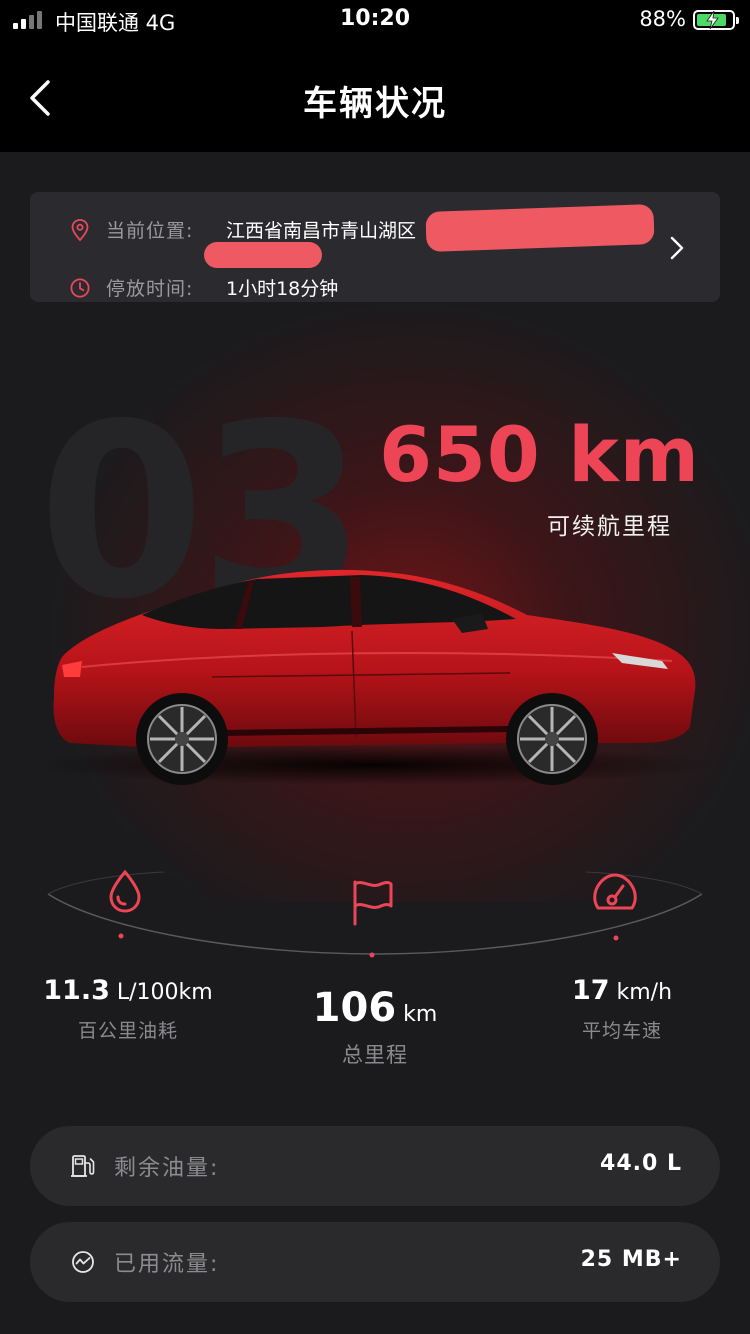 Image resolution: width=750 pixels, height=1334 pixels. What do you see at coordinates (369, 677) in the screenshot?
I see `car-image` at bounding box center [369, 677].